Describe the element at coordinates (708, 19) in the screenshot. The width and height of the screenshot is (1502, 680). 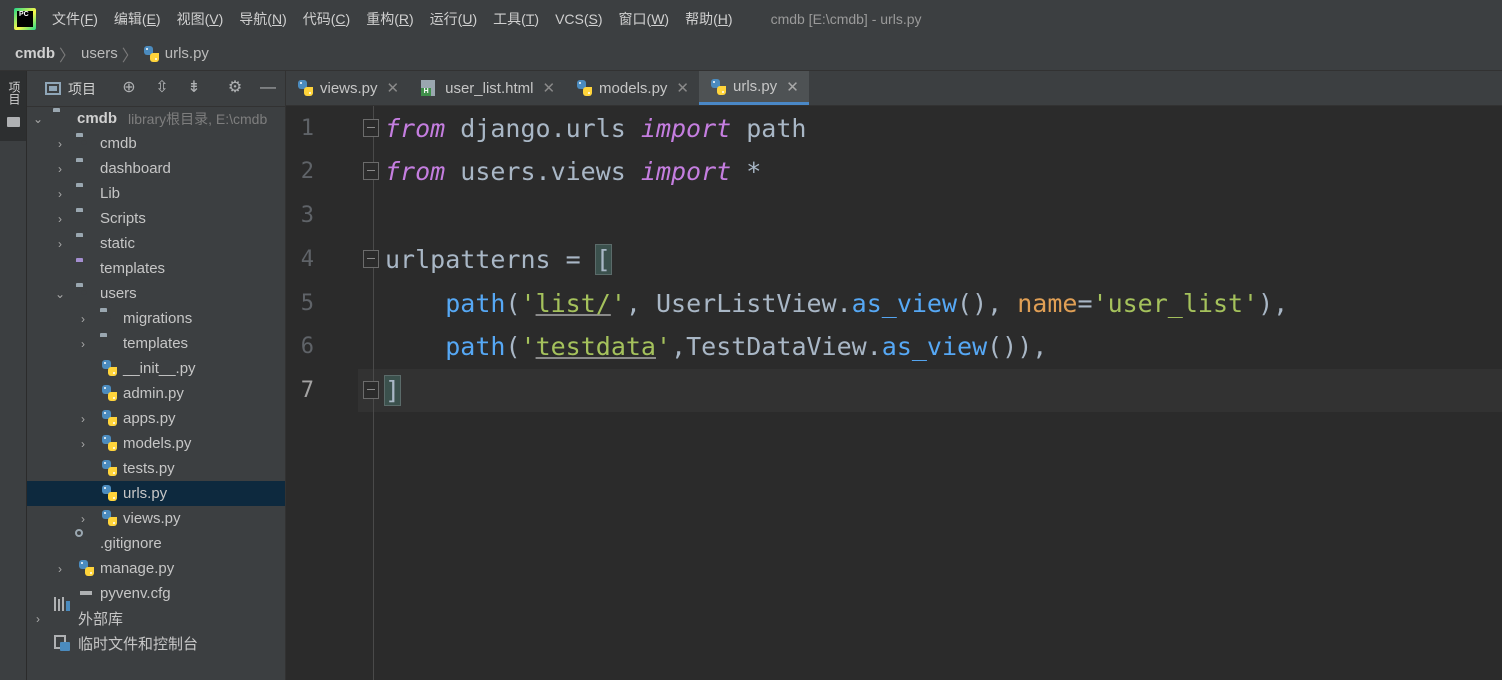
I see `menu-help: 帮助(H)` at that location.